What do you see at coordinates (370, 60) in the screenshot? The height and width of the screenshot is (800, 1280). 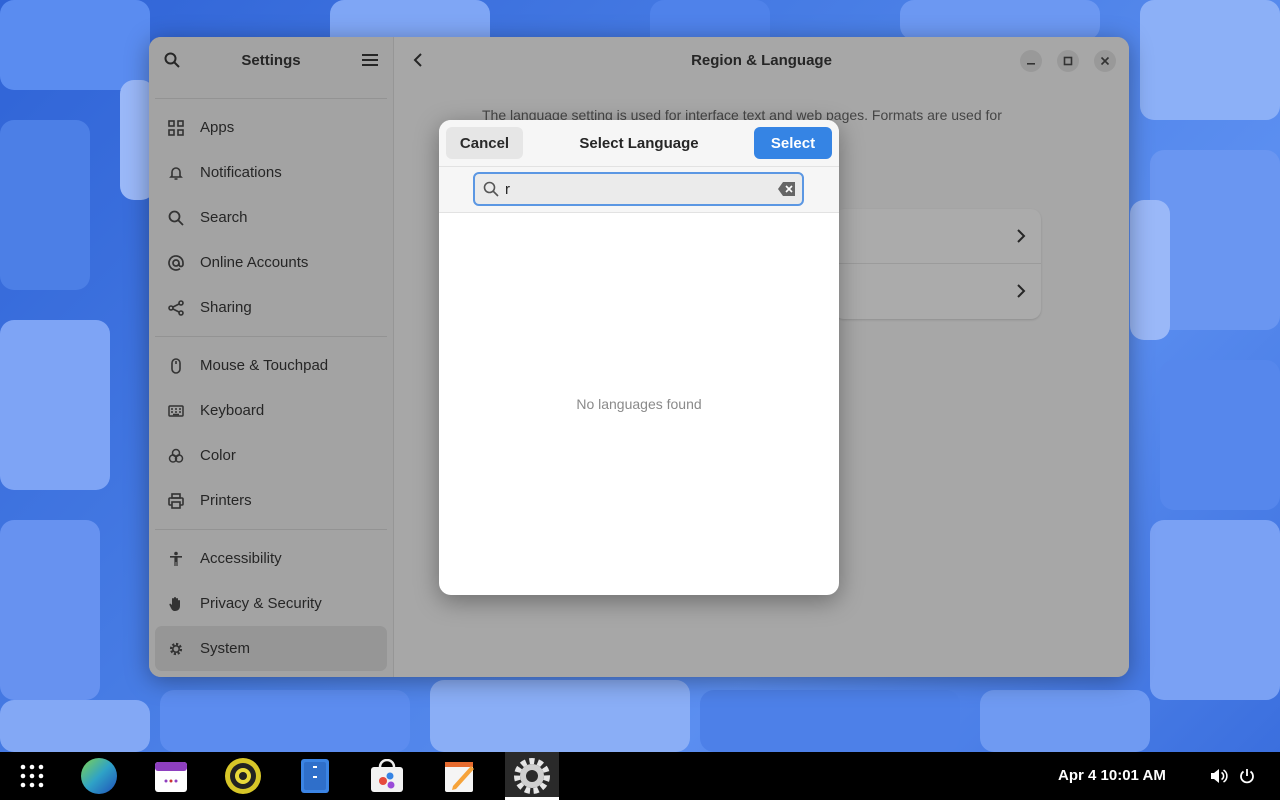 I see `hamburger-menu-icon` at bounding box center [370, 60].